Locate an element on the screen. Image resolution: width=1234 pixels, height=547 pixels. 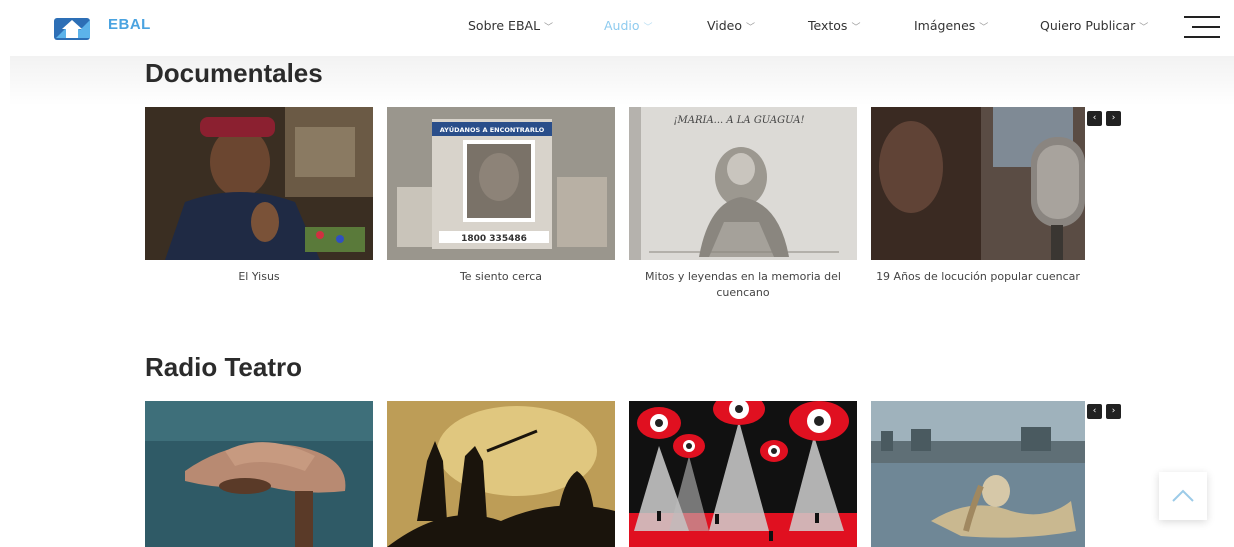
nav-label: Audio is located at coordinates (622, 25).